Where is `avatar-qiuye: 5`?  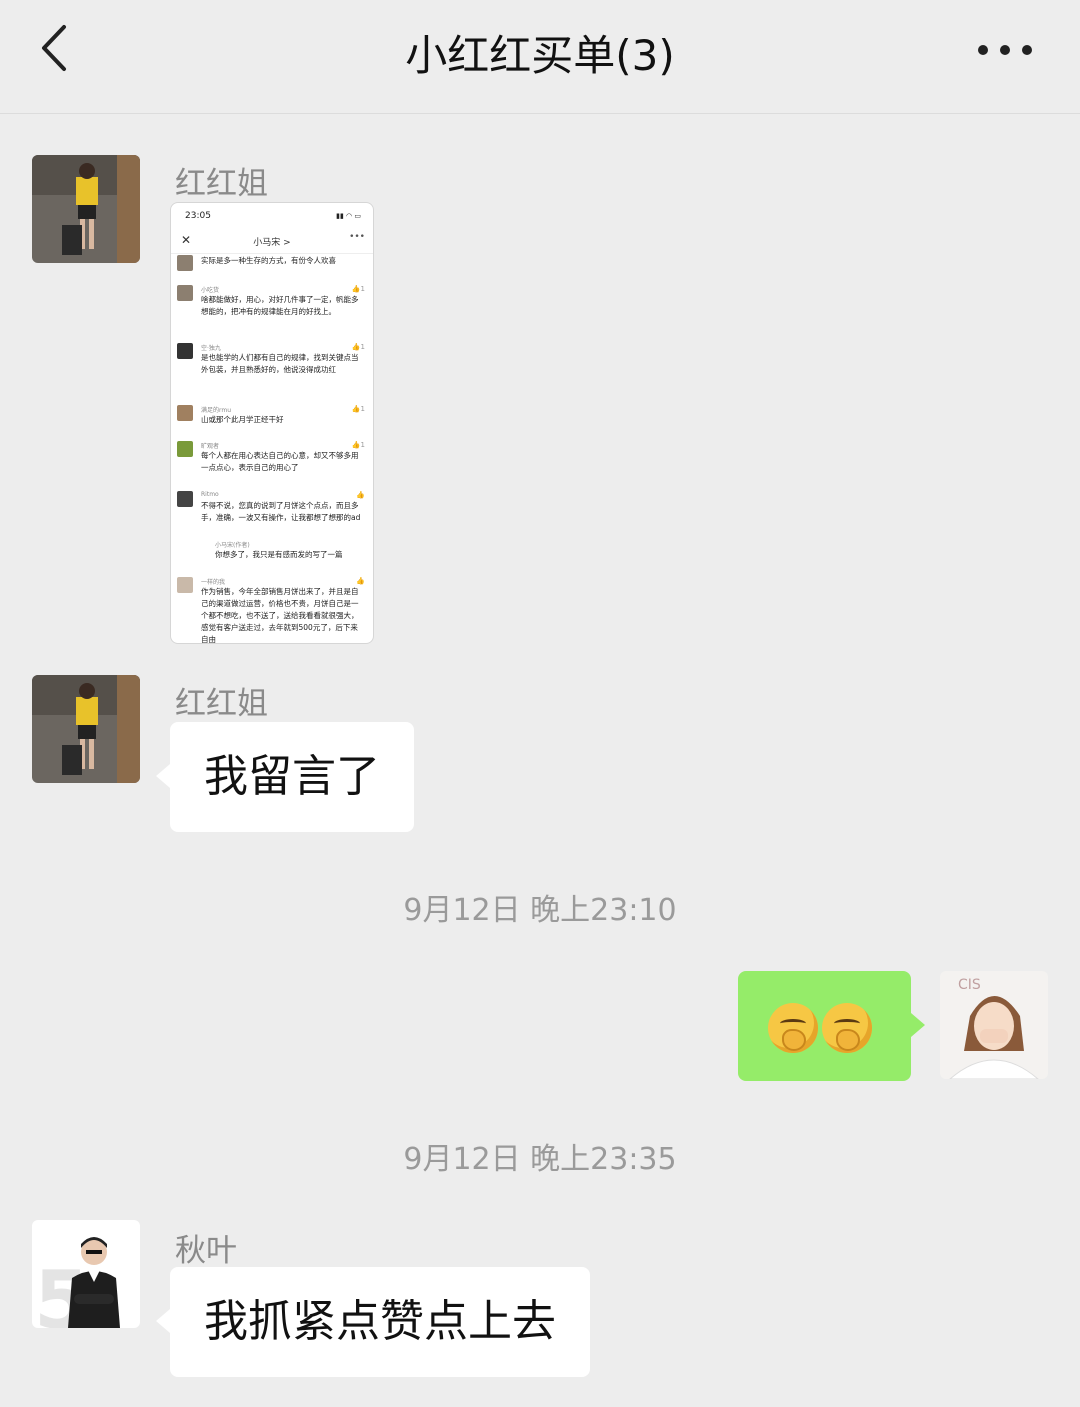
avatar-qiuye: 5 is located at coordinates (86, 1274).